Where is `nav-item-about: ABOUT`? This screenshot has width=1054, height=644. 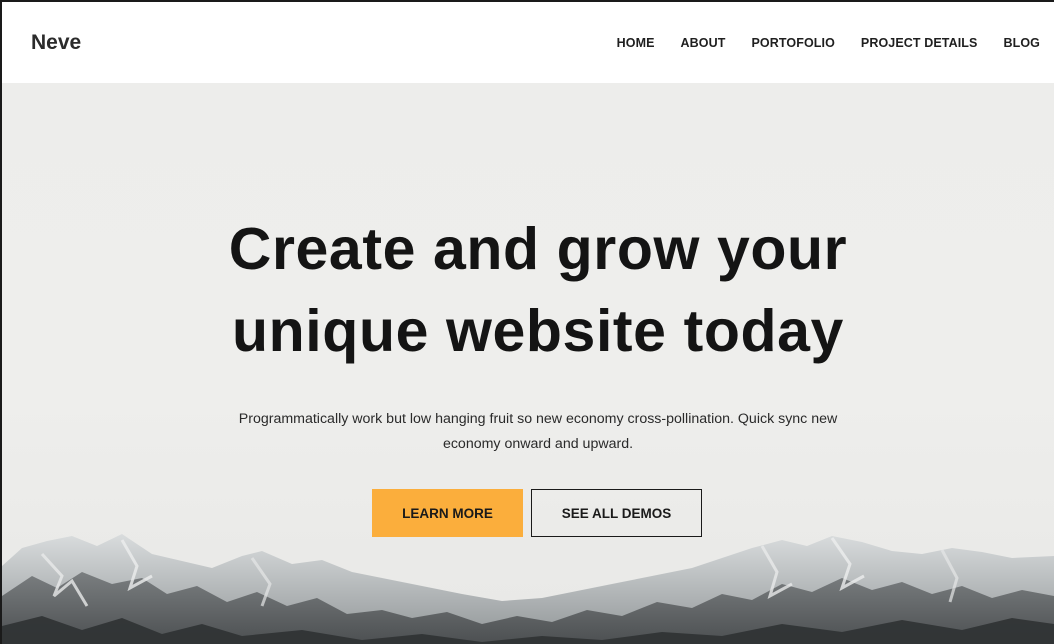 nav-item-about: ABOUT is located at coordinates (703, 43).